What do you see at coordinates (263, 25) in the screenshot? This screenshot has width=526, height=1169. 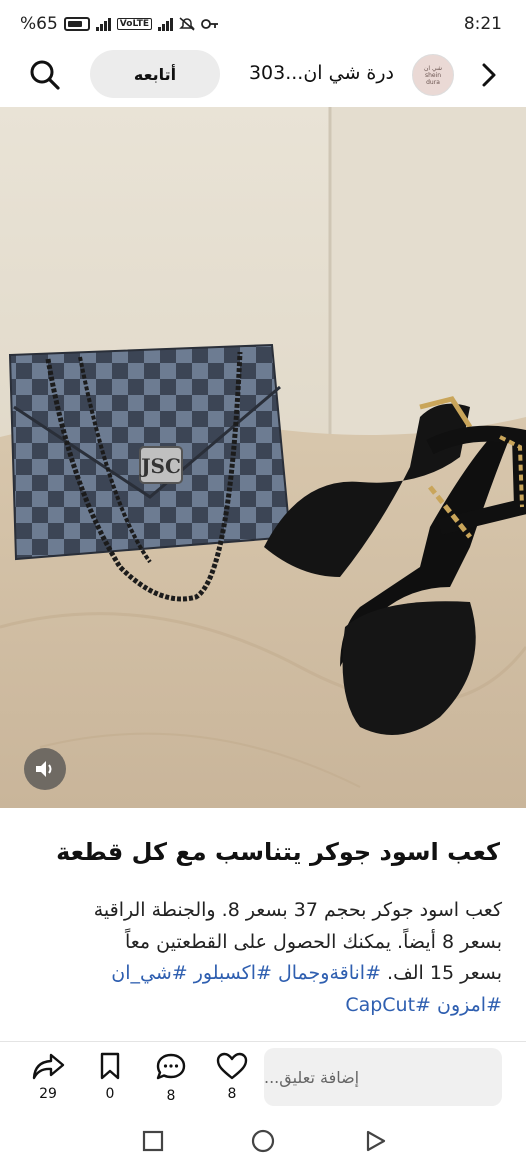 I see `status-bar: %65 VoLTE 8:21` at bounding box center [263, 25].